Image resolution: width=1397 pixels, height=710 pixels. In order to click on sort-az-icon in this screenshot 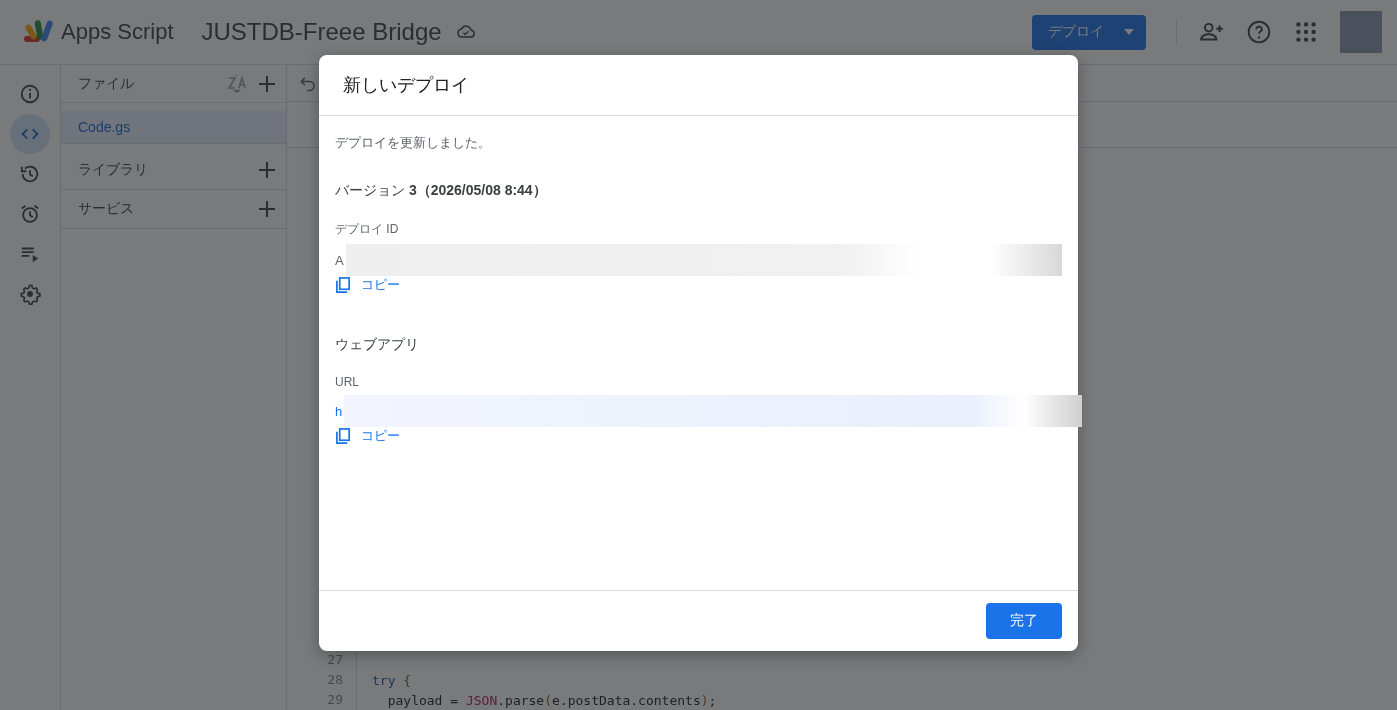, I will do `click(237, 83)`.